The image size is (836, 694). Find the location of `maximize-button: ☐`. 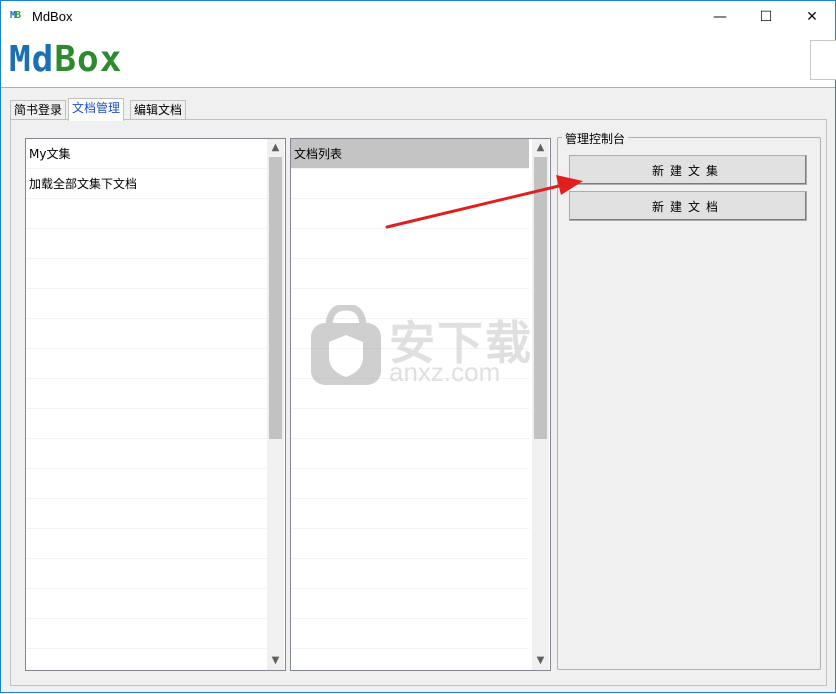

maximize-button: ☐ is located at coordinates (766, 16).